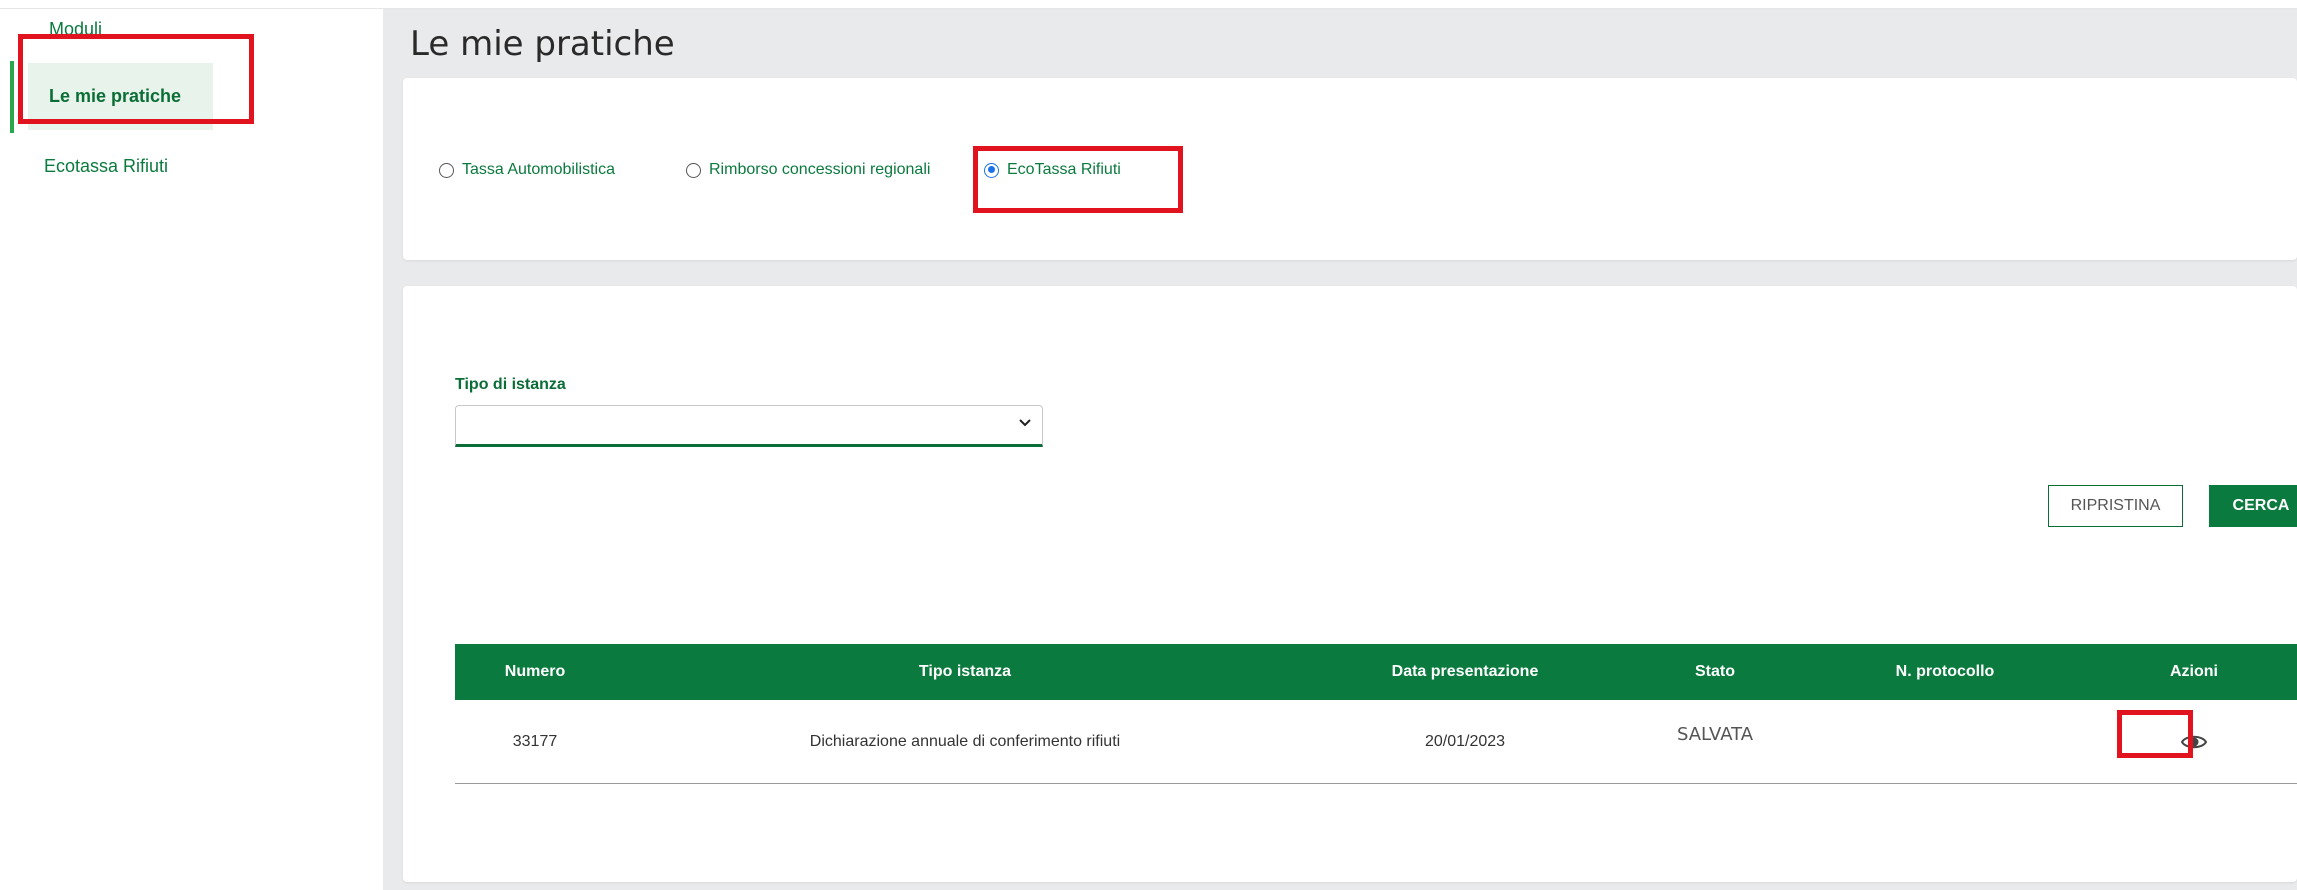 The height and width of the screenshot is (890, 2297). What do you see at coordinates (542, 44) in the screenshot?
I see `page-title: Le mie pratiche` at bounding box center [542, 44].